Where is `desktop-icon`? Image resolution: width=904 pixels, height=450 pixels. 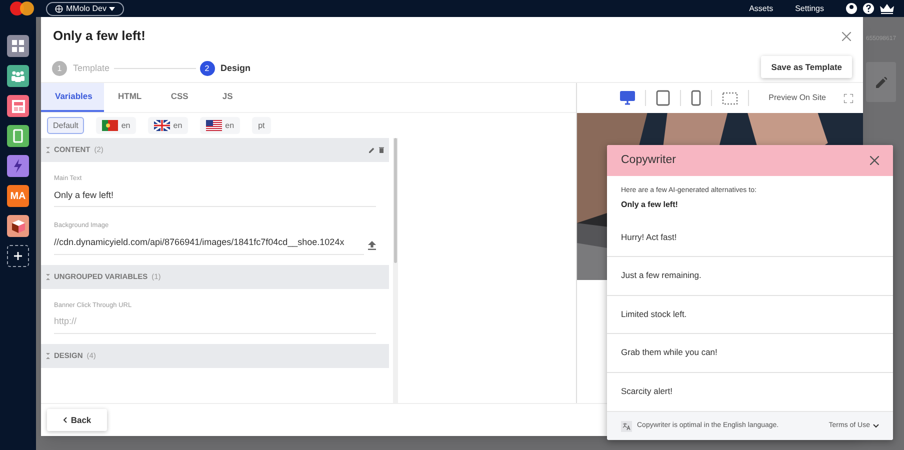 desktop-icon is located at coordinates (627, 98).